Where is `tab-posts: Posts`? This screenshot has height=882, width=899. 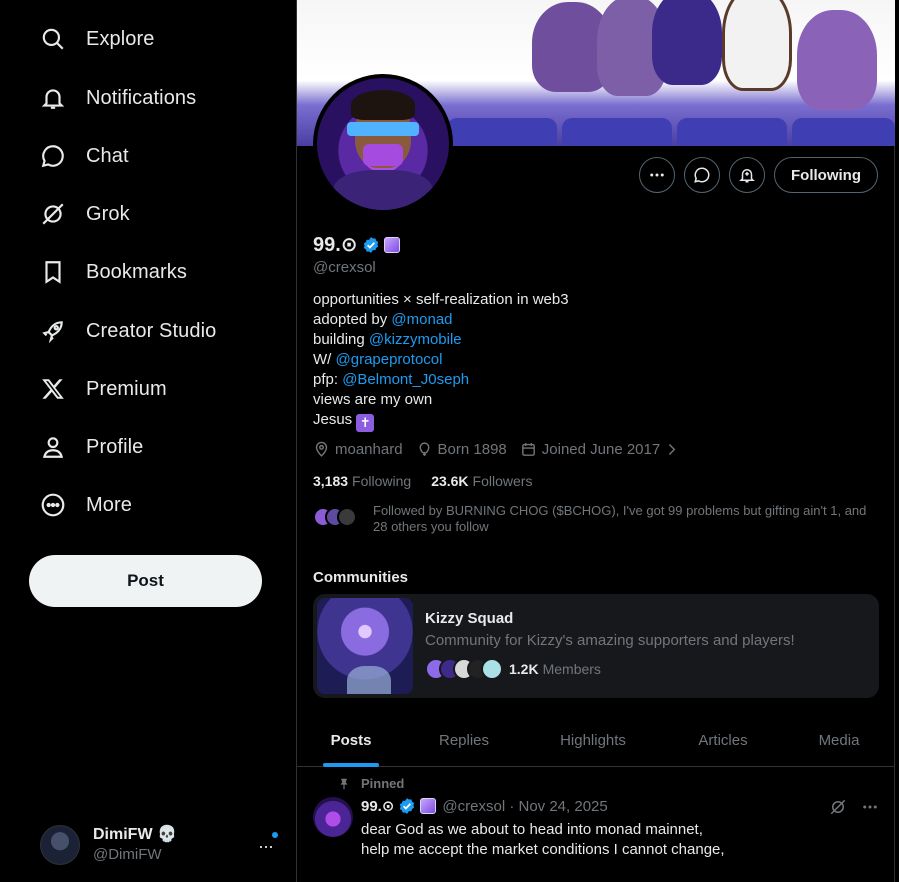
tab-posts: Posts is located at coordinates (351, 740).